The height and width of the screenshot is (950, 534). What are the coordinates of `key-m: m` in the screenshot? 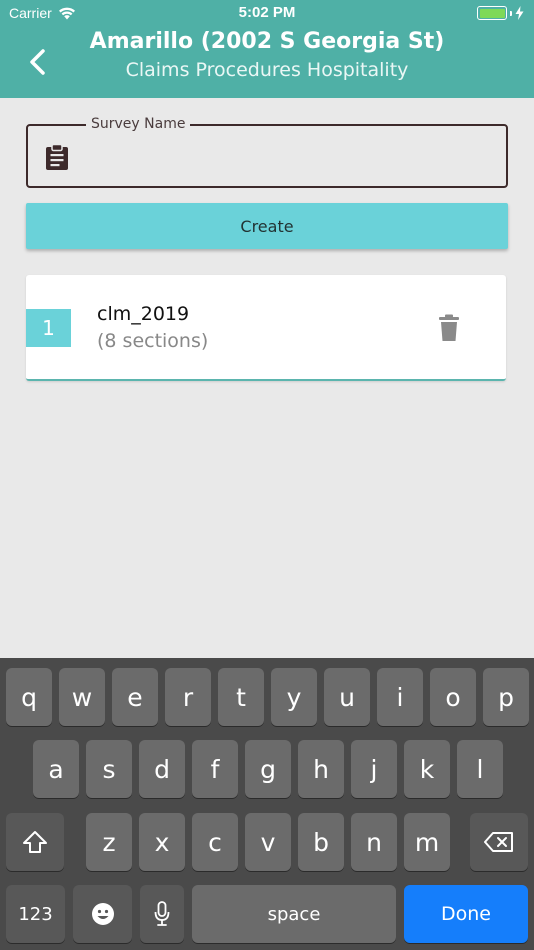 It's located at (427, 842).